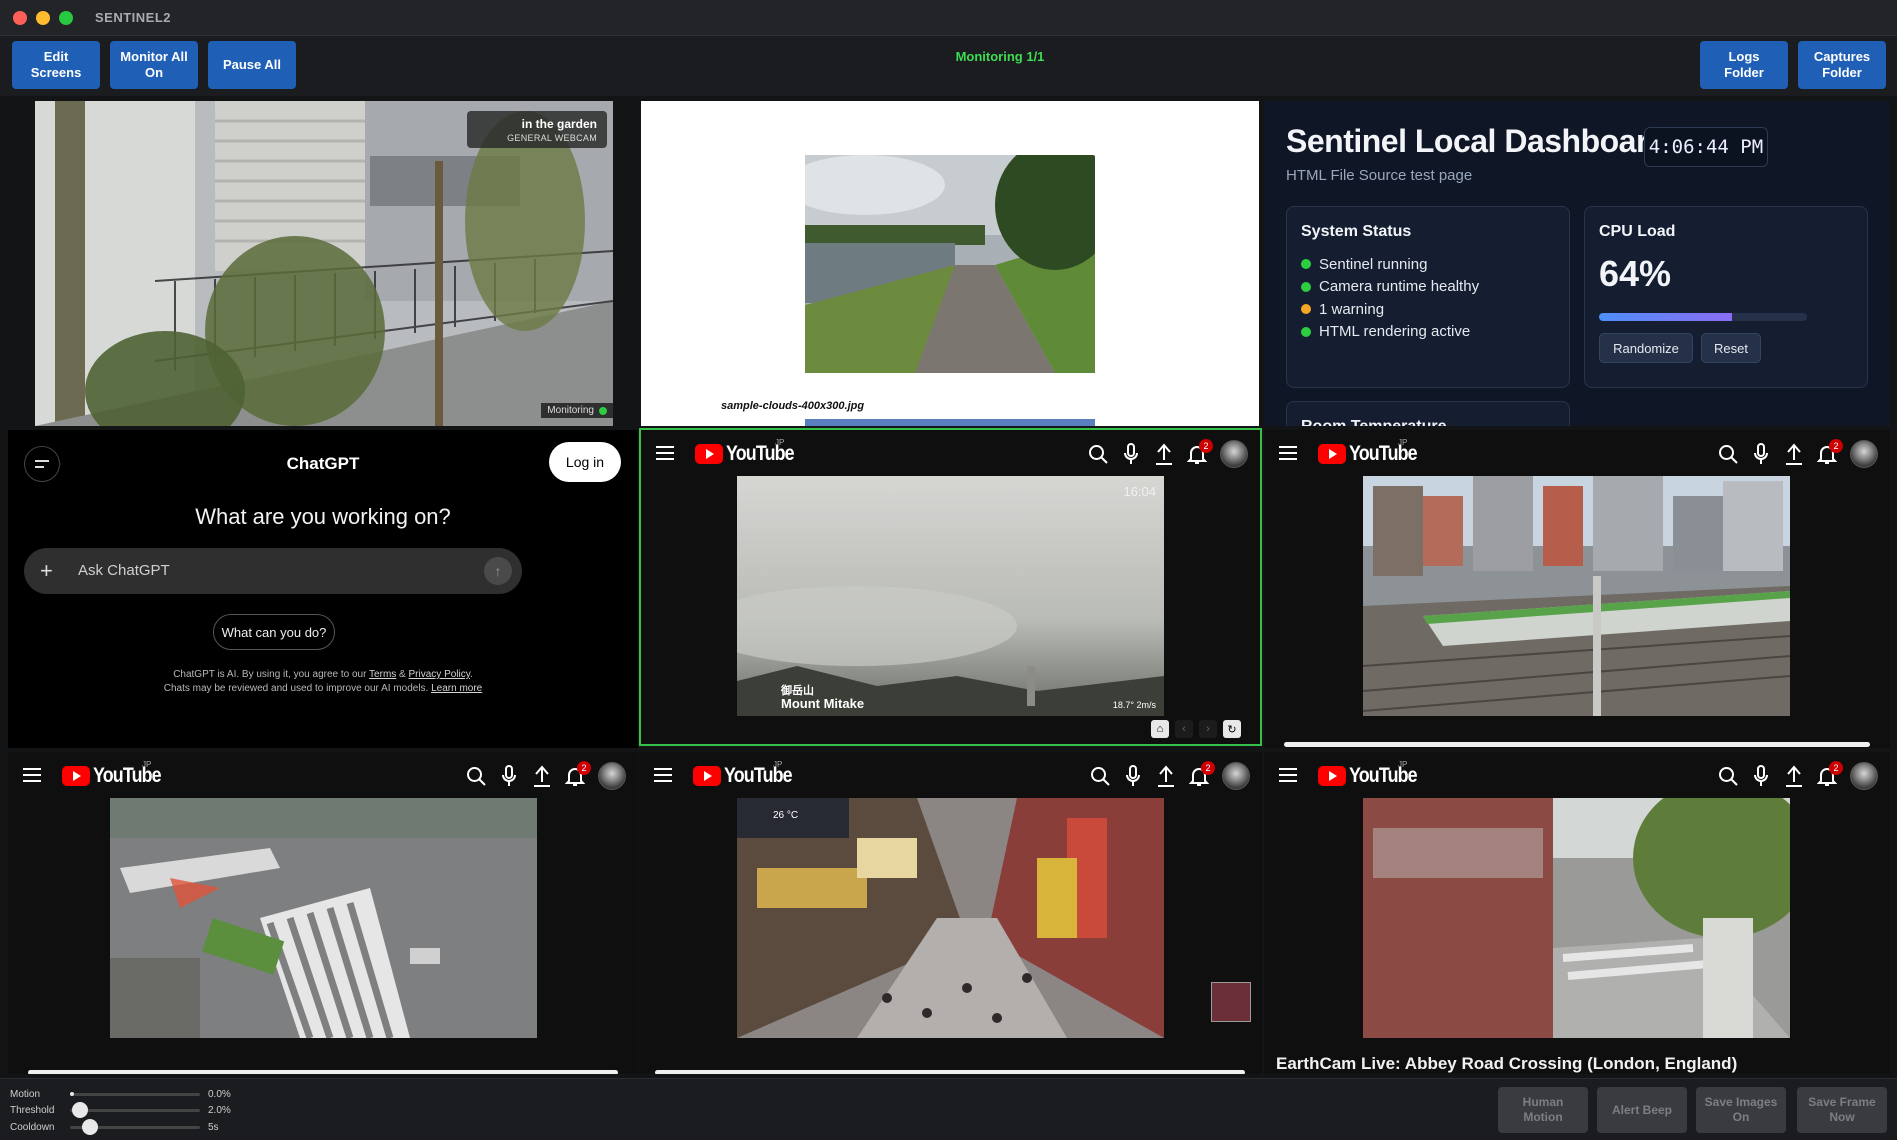 The width and height of the screenshot is (1897, 1140). I want to click on minimize-window-button, so click(43, 17).